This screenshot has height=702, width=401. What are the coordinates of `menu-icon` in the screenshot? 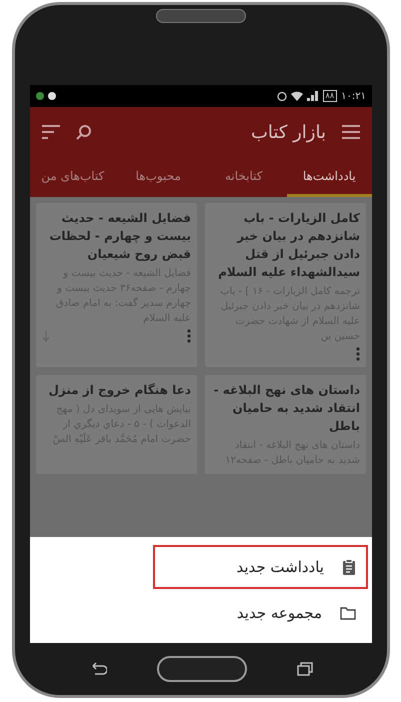 It's located at (351, 132).